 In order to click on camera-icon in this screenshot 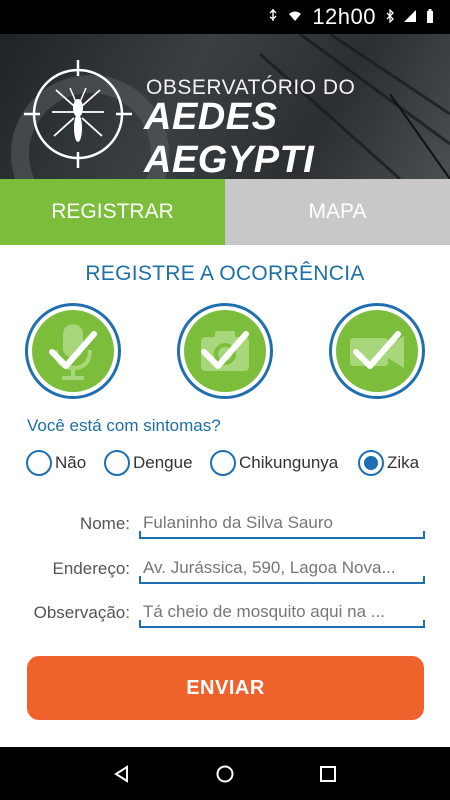, I will do `click(225, 351)`.